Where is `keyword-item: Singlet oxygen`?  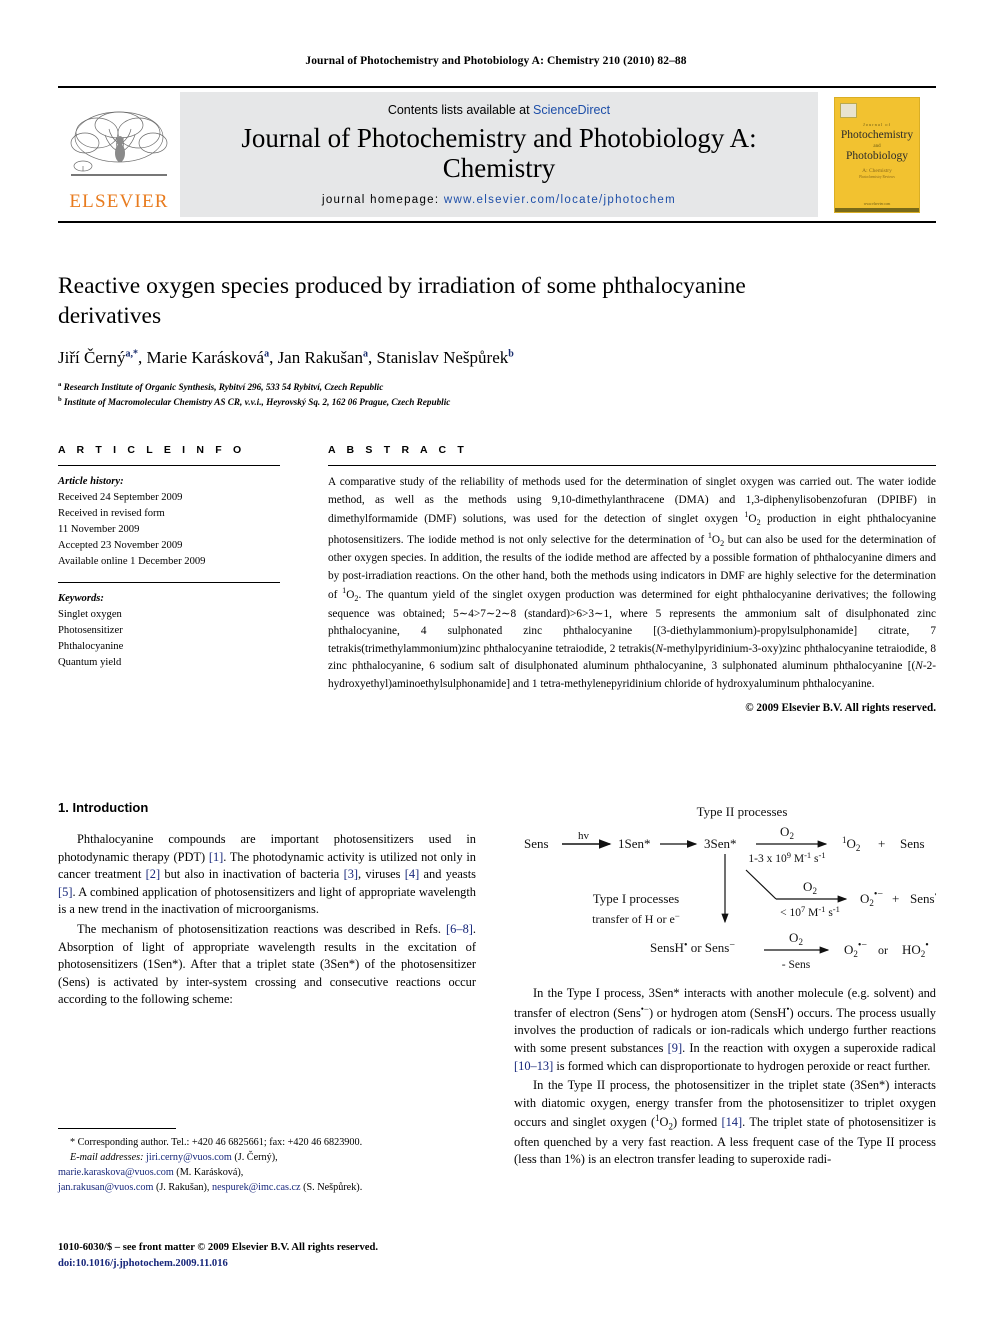
keyword-item: Singlet oxygen is located at coordinates (90, 614).